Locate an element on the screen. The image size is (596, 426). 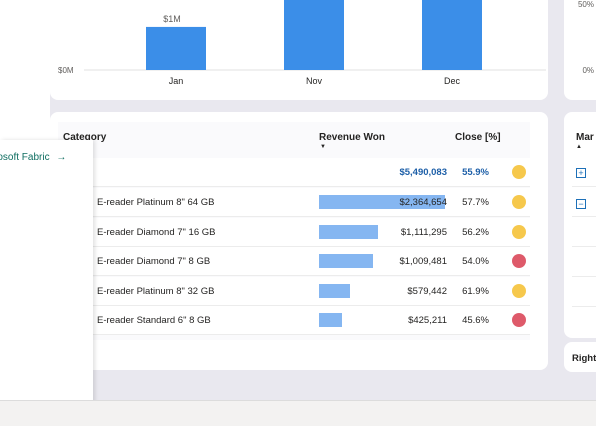
secondary-card: Right is located at coordinates (580, 357).